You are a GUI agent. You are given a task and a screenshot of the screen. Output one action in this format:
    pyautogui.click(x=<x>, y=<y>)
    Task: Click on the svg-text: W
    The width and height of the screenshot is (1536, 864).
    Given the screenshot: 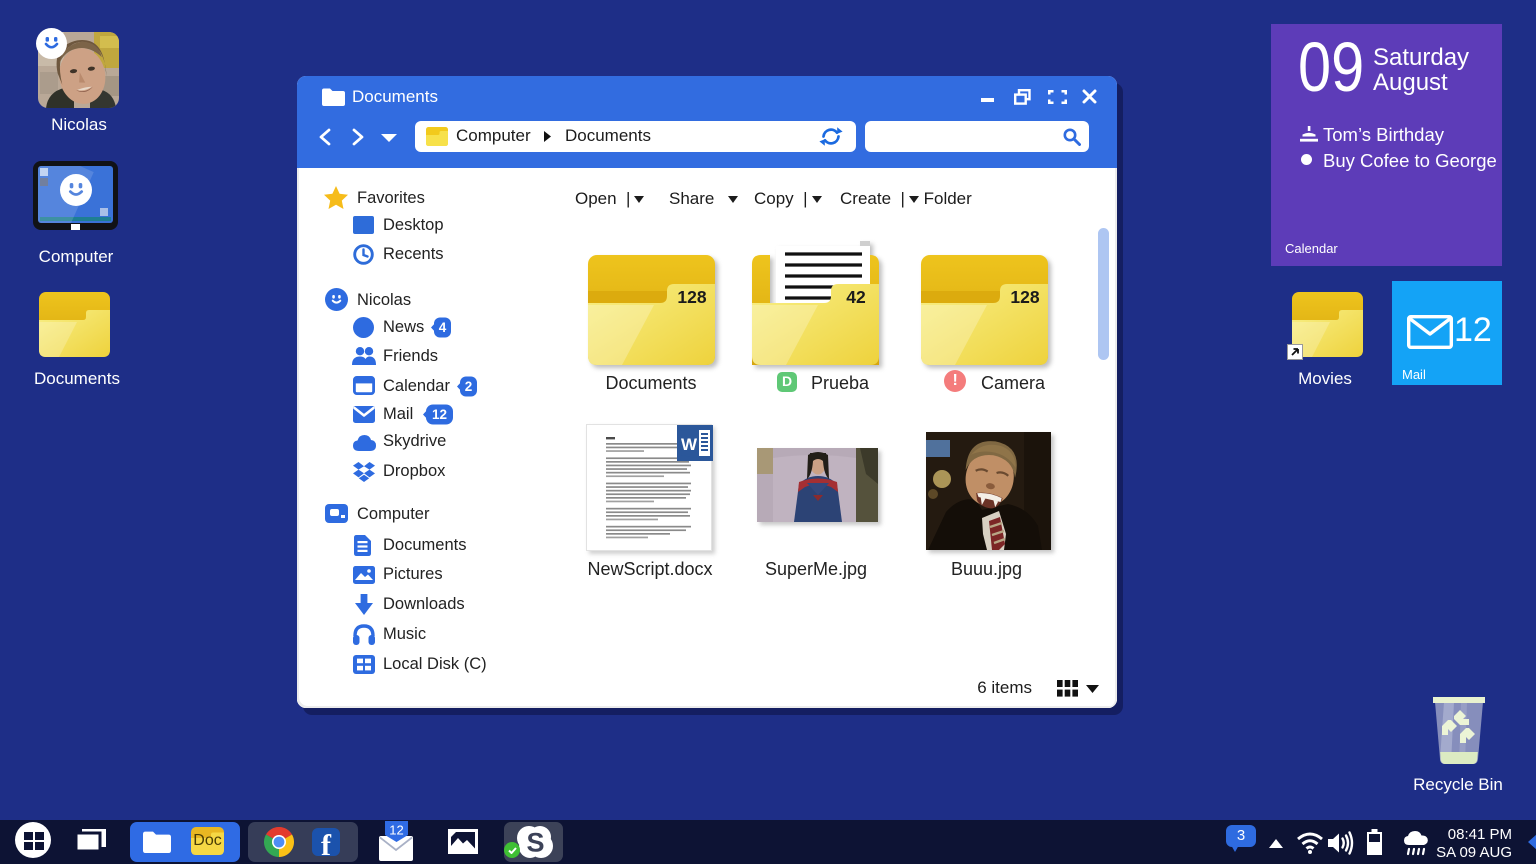 What is the action you would take?
    pyautogui.click(x=689, y=444)
    